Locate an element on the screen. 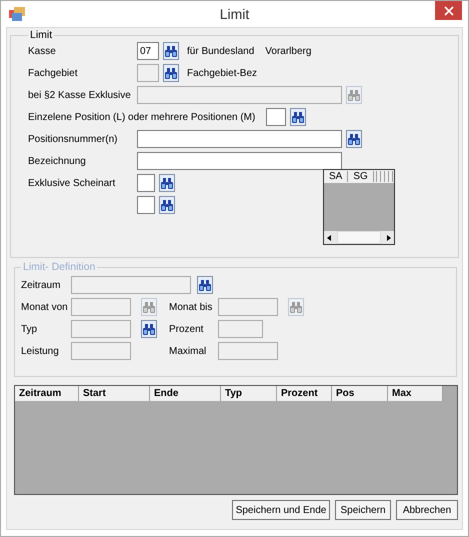 The width and height of the screenshot is (469, 537). column-header: SG is located at coordinates (361, 176).